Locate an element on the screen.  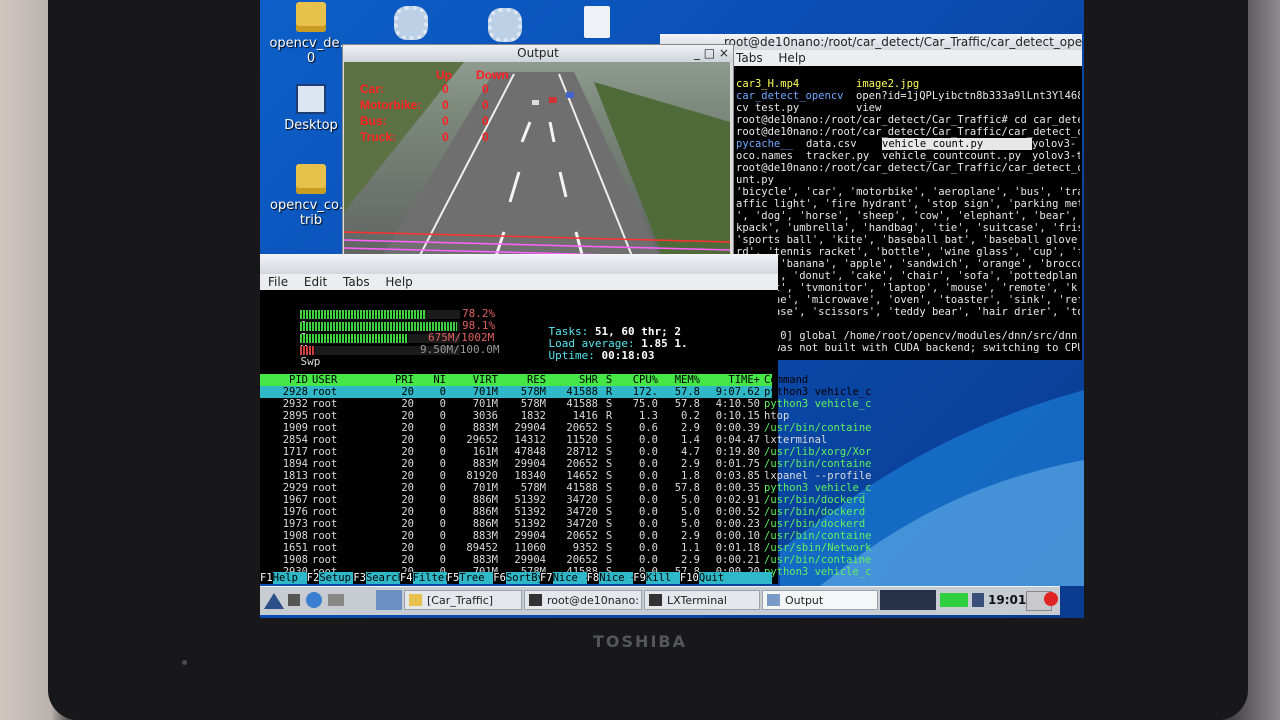
uptime-line: Uptime: 00:18:03 is located at coordinates (601, 355).